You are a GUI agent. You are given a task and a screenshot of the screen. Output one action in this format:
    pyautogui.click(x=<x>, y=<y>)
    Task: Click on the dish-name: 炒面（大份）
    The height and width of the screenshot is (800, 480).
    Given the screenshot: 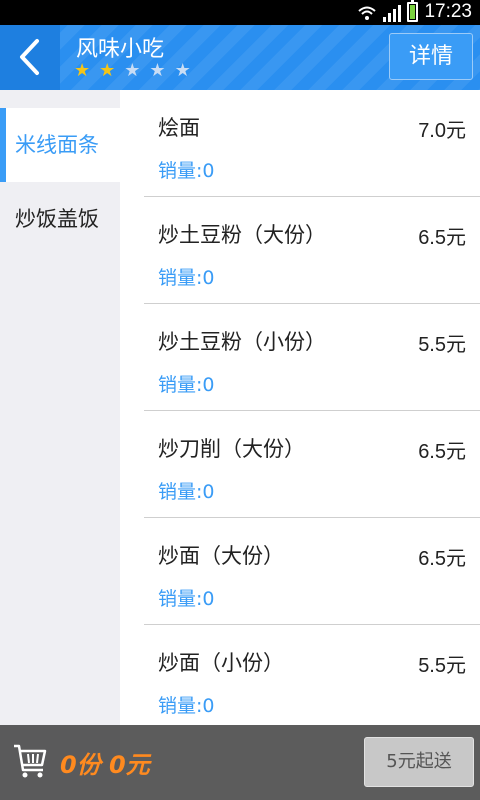 What is the action you would take?
    pyautogui.click(x=221, y=556)
    